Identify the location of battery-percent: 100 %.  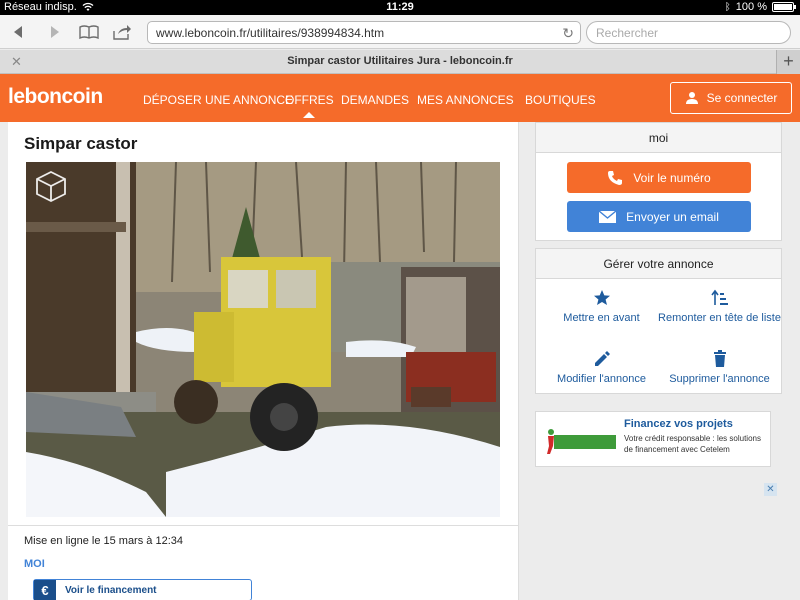
(751, 7).